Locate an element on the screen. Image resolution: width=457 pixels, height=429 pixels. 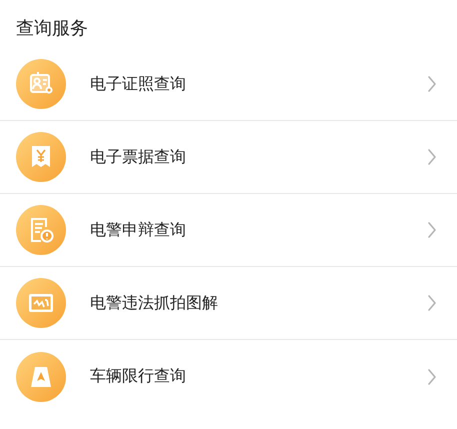
item-label: 电警申辩查询 is located at coordinates (138, 230).